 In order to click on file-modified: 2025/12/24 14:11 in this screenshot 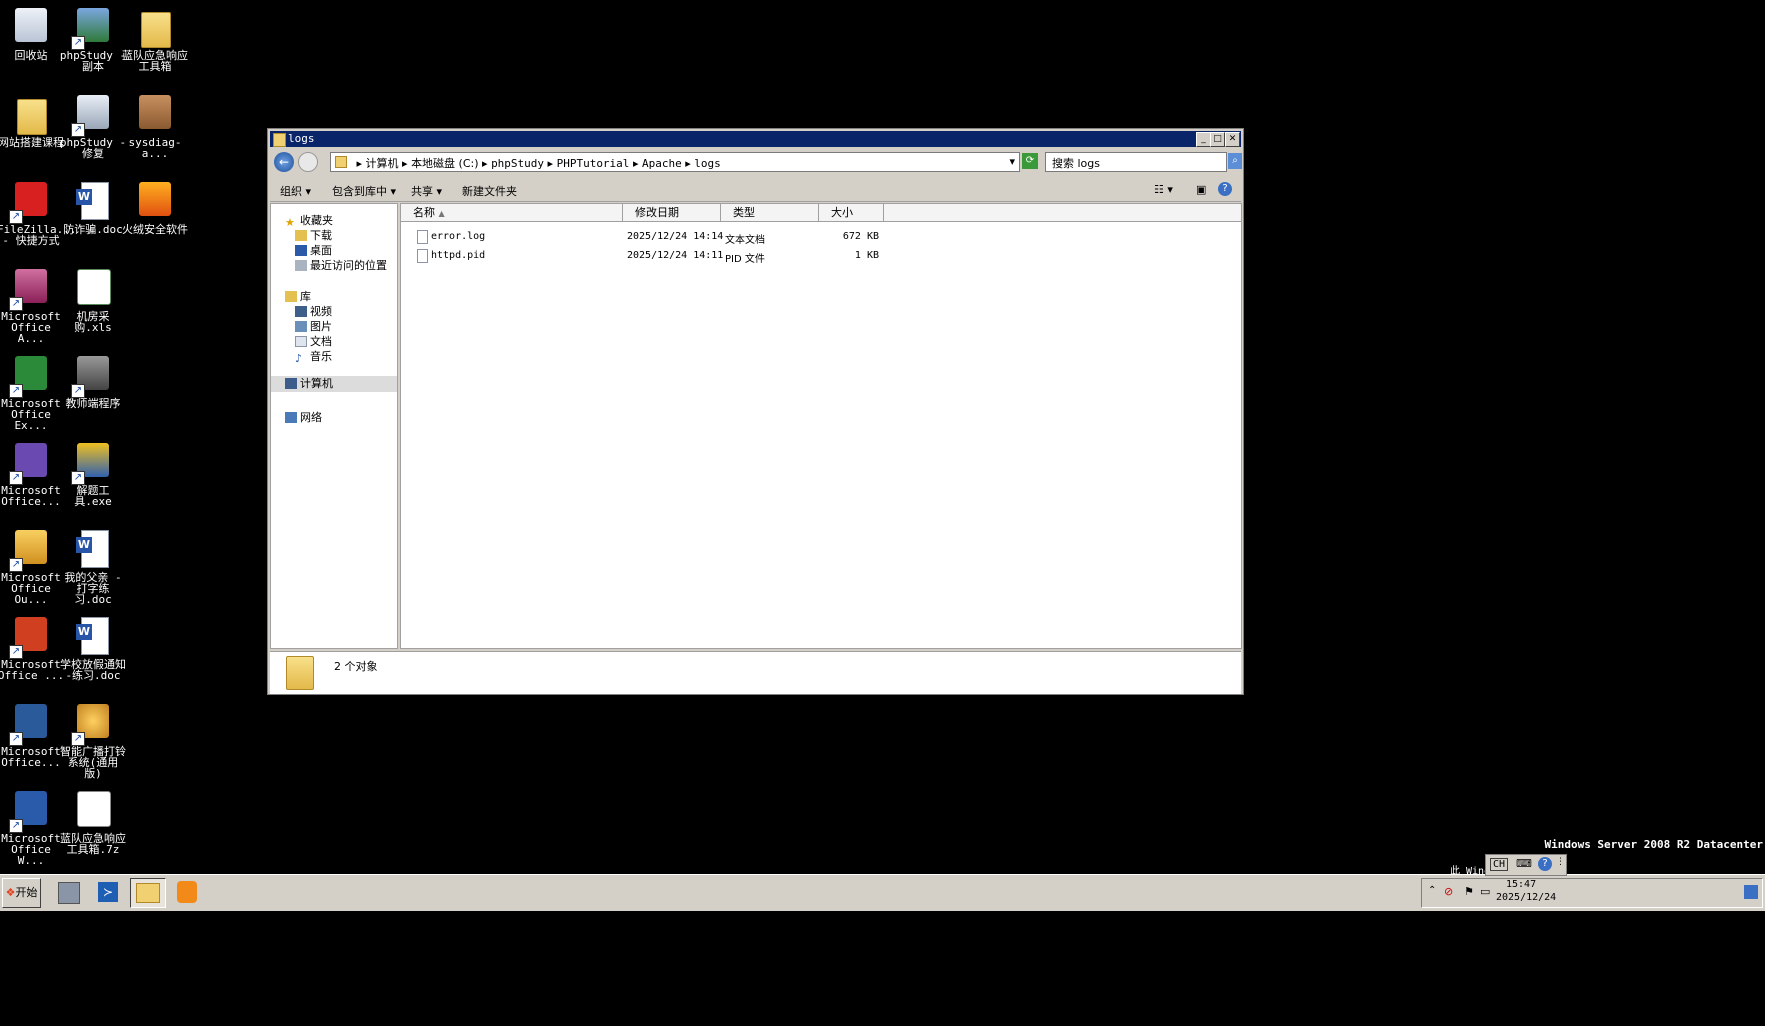, I will do `click(675, 255)`.